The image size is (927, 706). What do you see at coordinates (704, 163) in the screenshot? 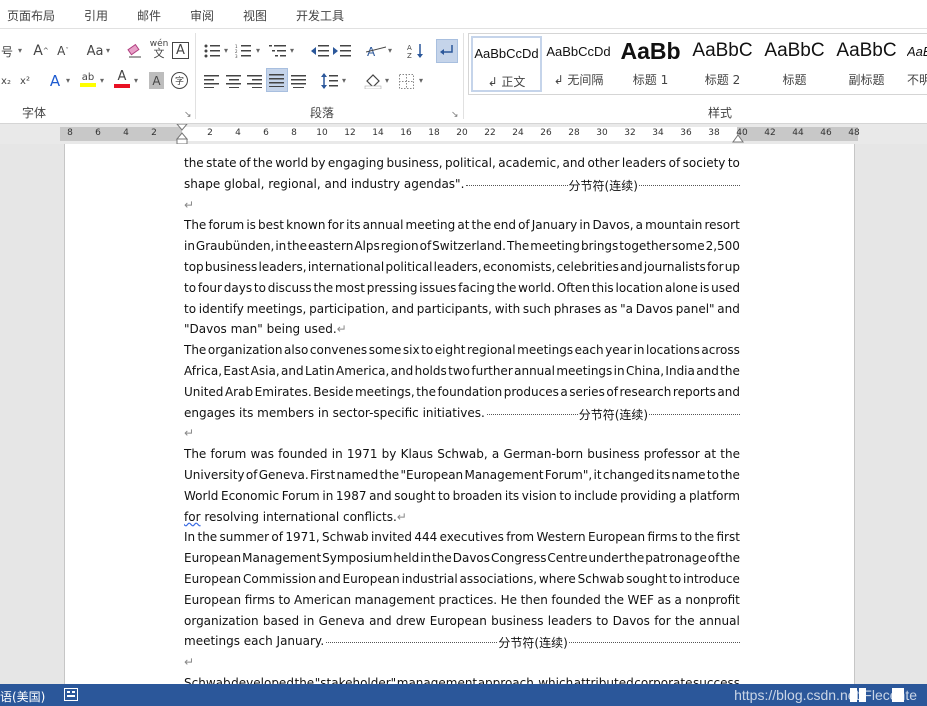
I see `word: society` at bounding box center [704, 163].